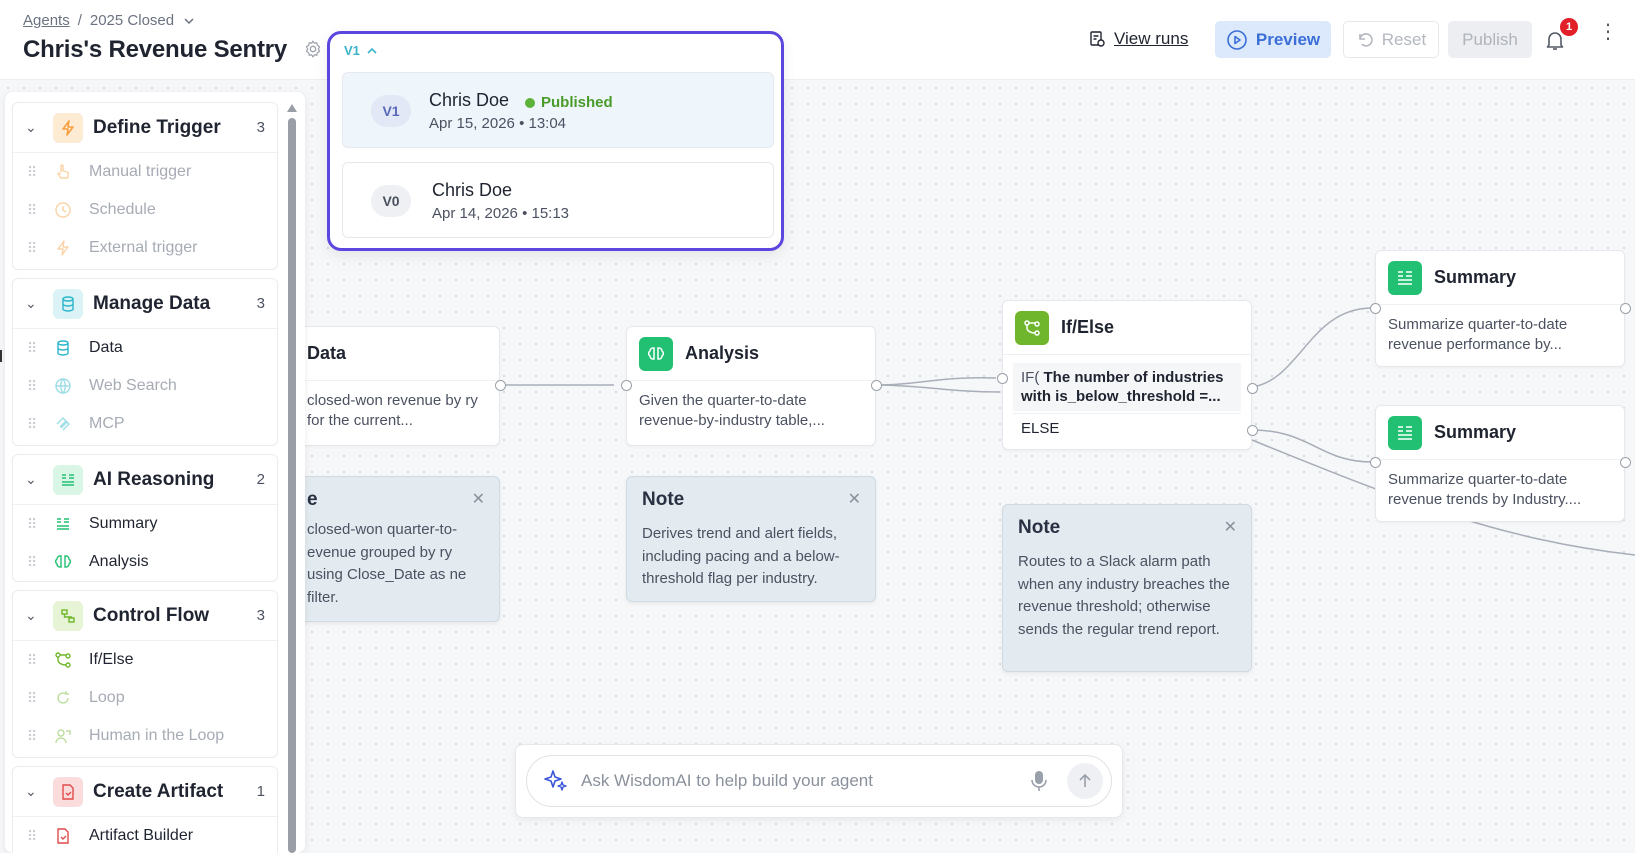 Image resolution: width=1635 pixels, height=853 pixels. Describe the element at coordinates (805, 781) in the screenshot. I see `ask-input` at that location.